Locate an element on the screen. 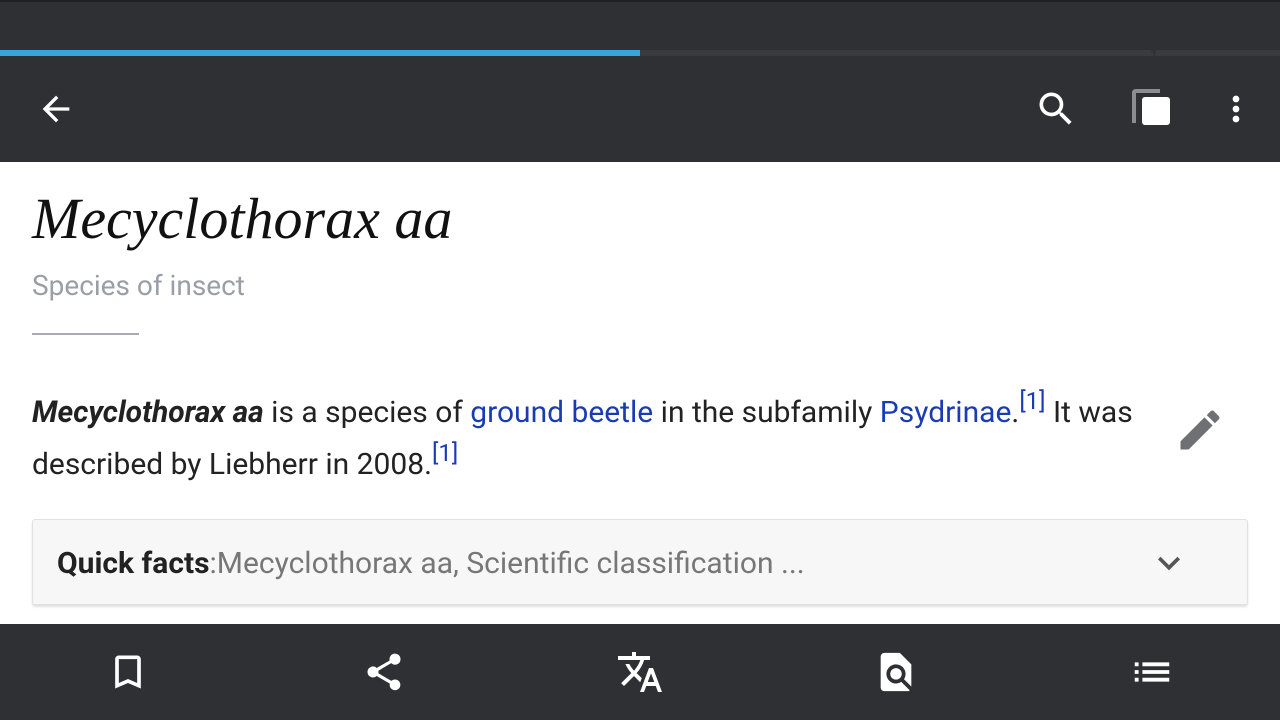 Image resolution: width=1280 pixels, height=720 pixels. search-icon is located at coordinates (1055, 108).